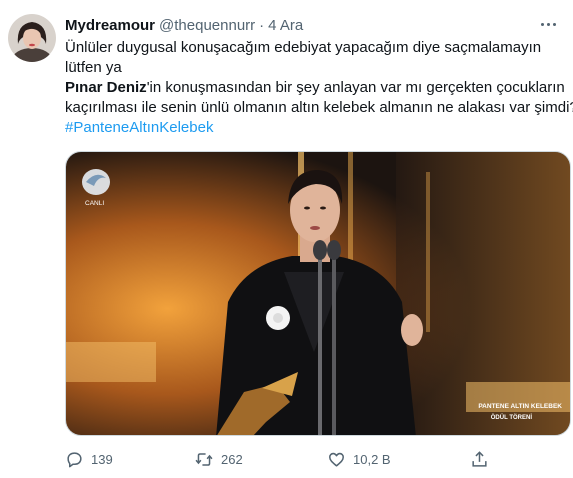 This screenshot has height=478, width=573. What do you see at coordinates (372, 459) in the screenshot?
I see `like-count: 10,2 B` at bounding box center [372, 459].